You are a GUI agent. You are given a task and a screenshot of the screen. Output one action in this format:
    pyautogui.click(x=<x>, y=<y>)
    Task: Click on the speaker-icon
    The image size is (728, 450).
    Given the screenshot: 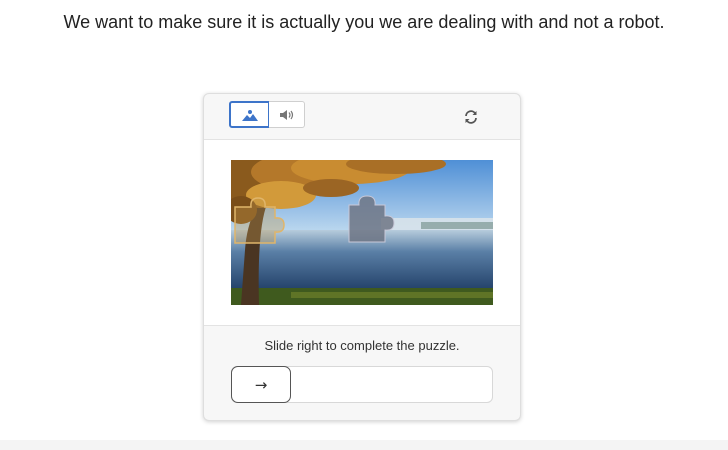 What is the action you would take?
    pyautogui.click(x=286, y=114)
    